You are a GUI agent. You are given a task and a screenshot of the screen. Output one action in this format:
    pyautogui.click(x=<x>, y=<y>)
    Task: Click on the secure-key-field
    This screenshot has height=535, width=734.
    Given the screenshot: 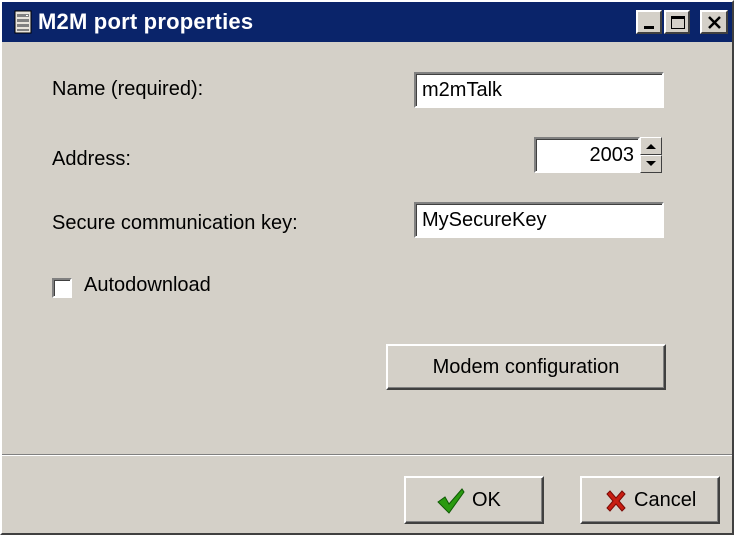 What is the action you would take?
    pyautogui.click(x=539, y=220)
    